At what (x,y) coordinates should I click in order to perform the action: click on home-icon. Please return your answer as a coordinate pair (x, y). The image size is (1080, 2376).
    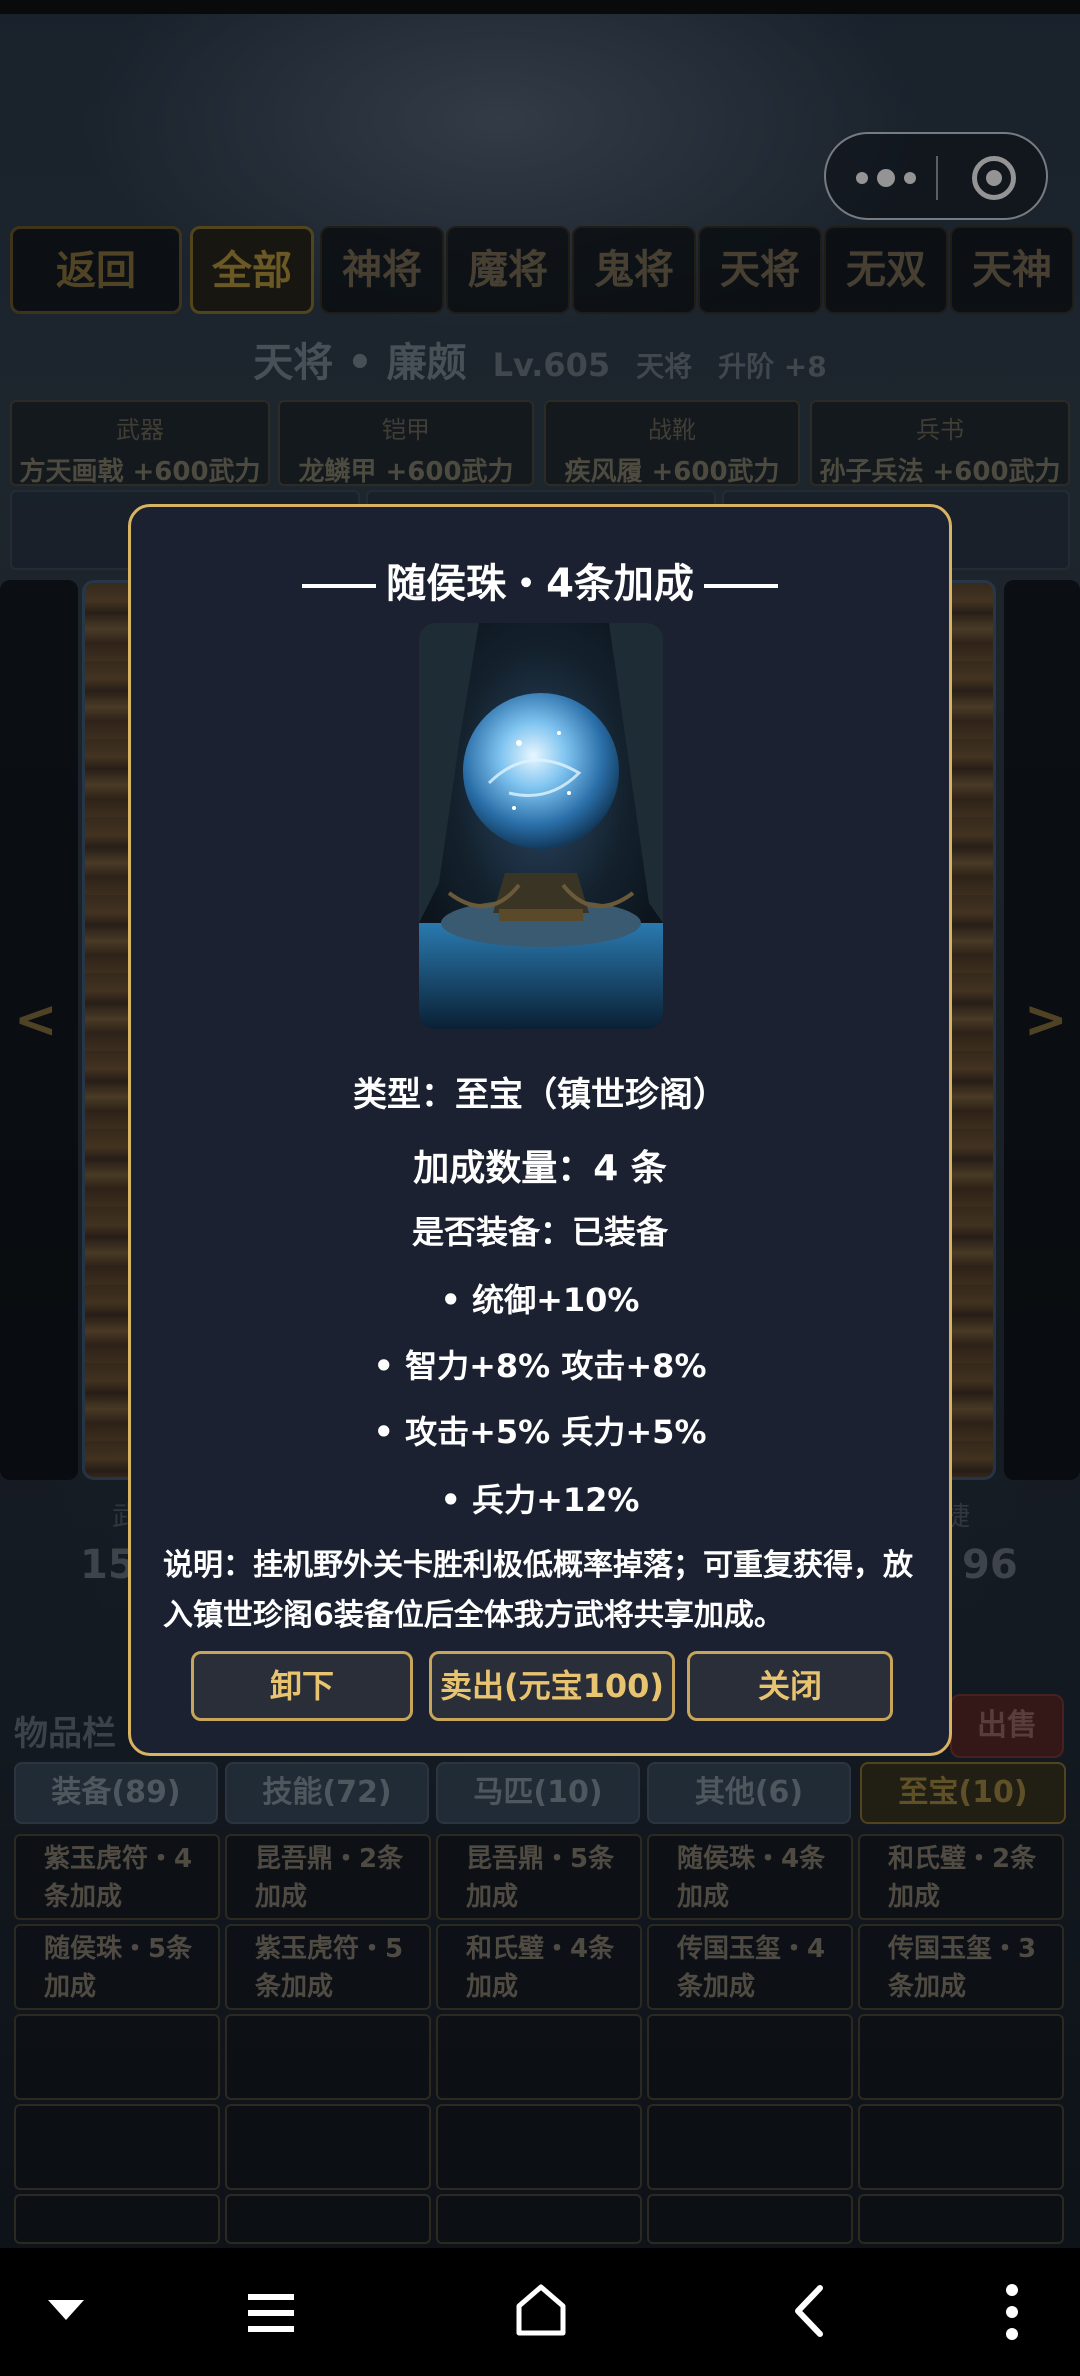
    Looking at the image, I should click on (541, 2310).